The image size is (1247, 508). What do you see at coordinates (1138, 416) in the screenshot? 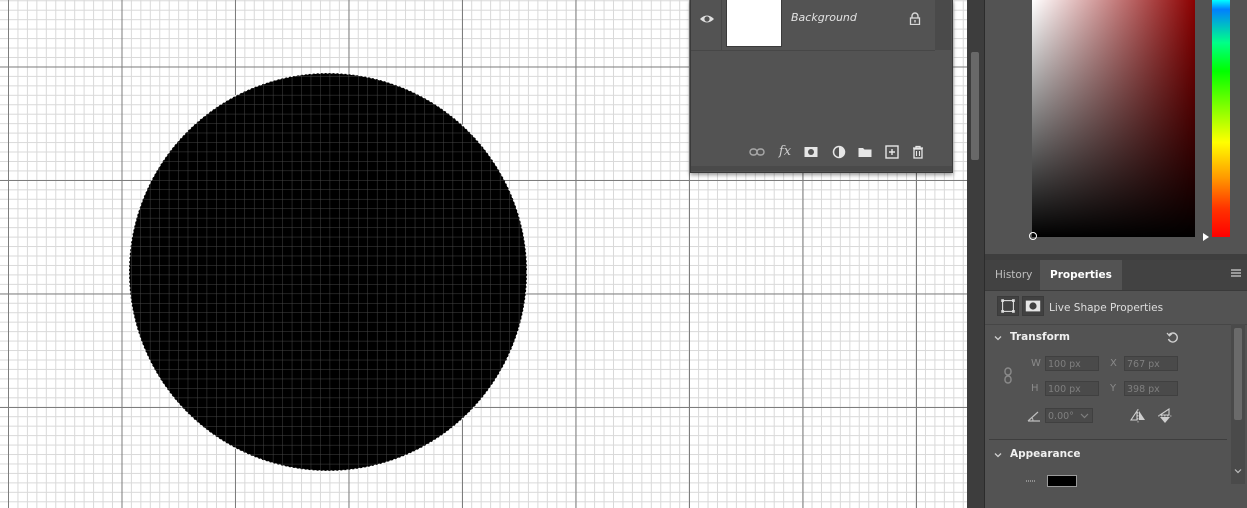
I see `flip-horizontal-icon` at bounding box center [1138, 416].